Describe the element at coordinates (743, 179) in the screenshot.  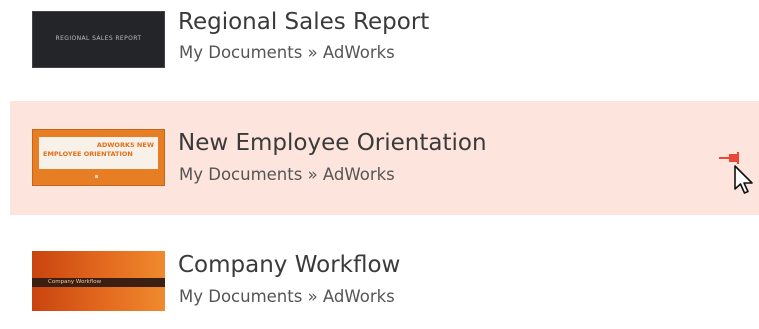
I see `mouse-cursor-icon` at that location.